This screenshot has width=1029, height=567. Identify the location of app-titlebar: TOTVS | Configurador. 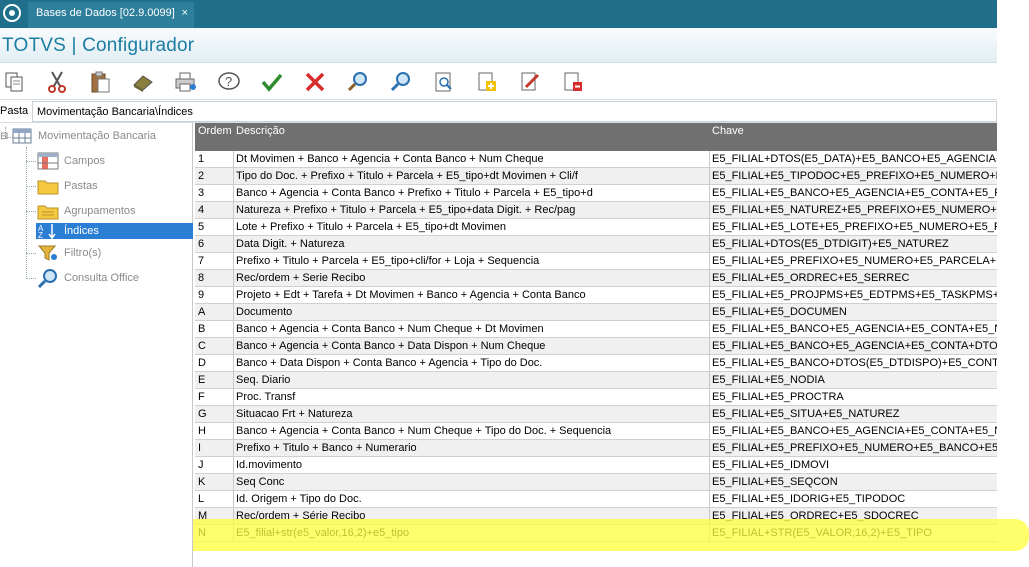
(498, 45).